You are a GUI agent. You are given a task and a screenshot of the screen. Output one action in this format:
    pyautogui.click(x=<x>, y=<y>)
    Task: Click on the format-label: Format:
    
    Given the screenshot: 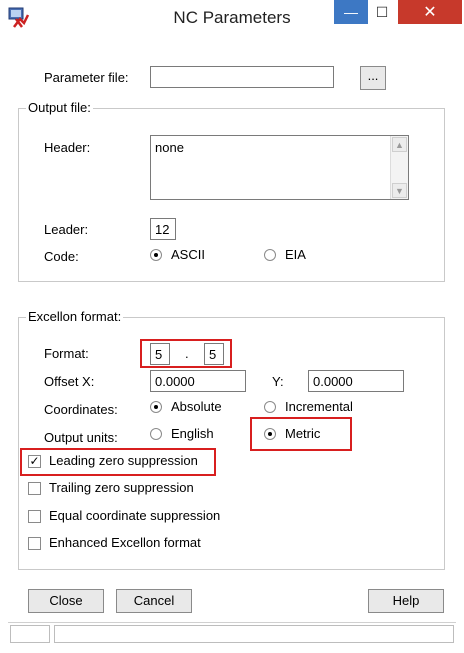 What is the action you would take?
    pyautogui.click(x=66, y=353)
    